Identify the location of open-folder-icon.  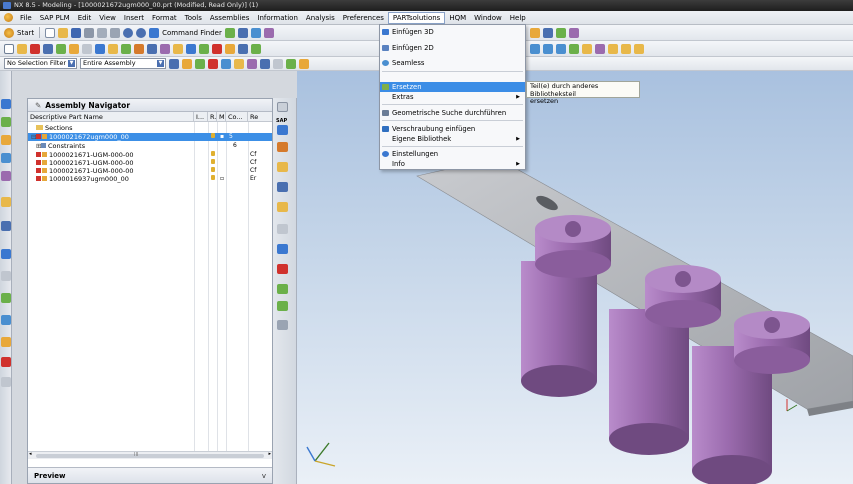
(63, 32).